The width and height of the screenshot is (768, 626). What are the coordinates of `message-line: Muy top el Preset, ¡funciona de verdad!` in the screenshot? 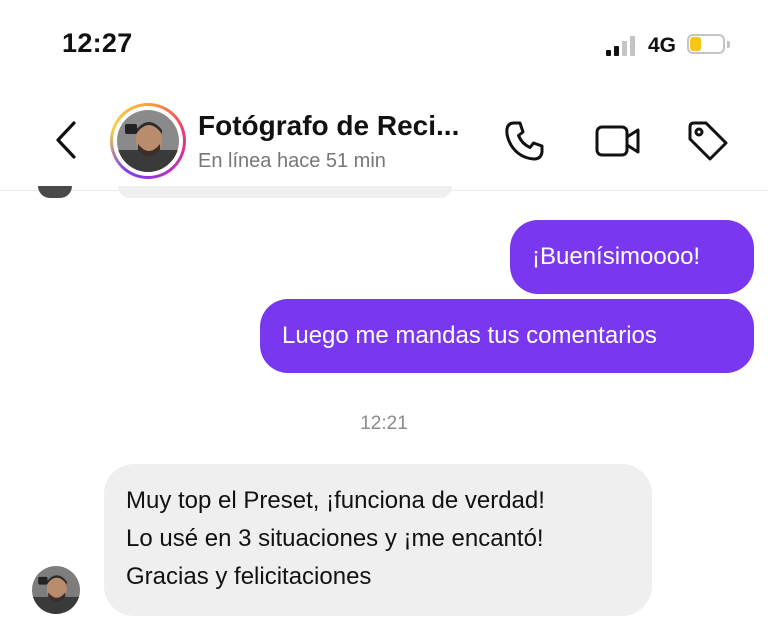 It's located at (335, 500).